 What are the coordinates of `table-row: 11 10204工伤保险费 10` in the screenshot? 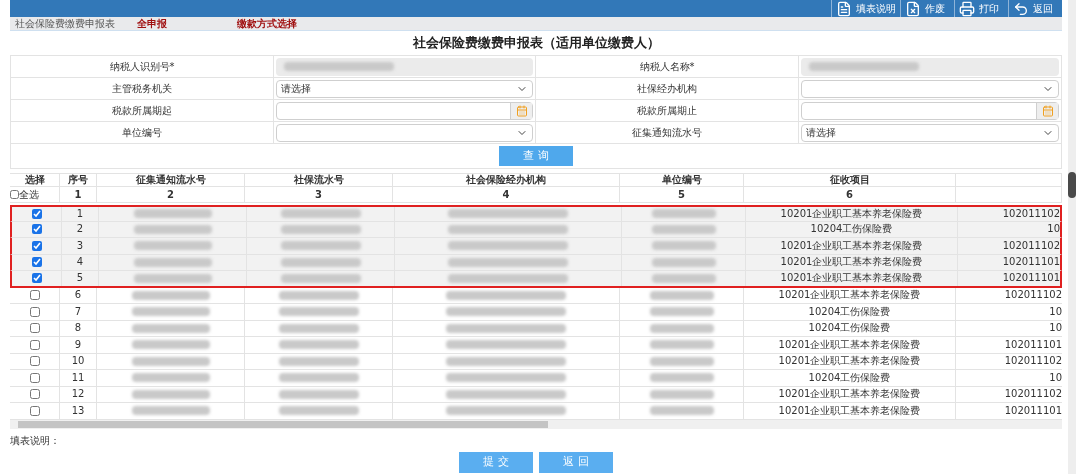 It's located at (536, 378).